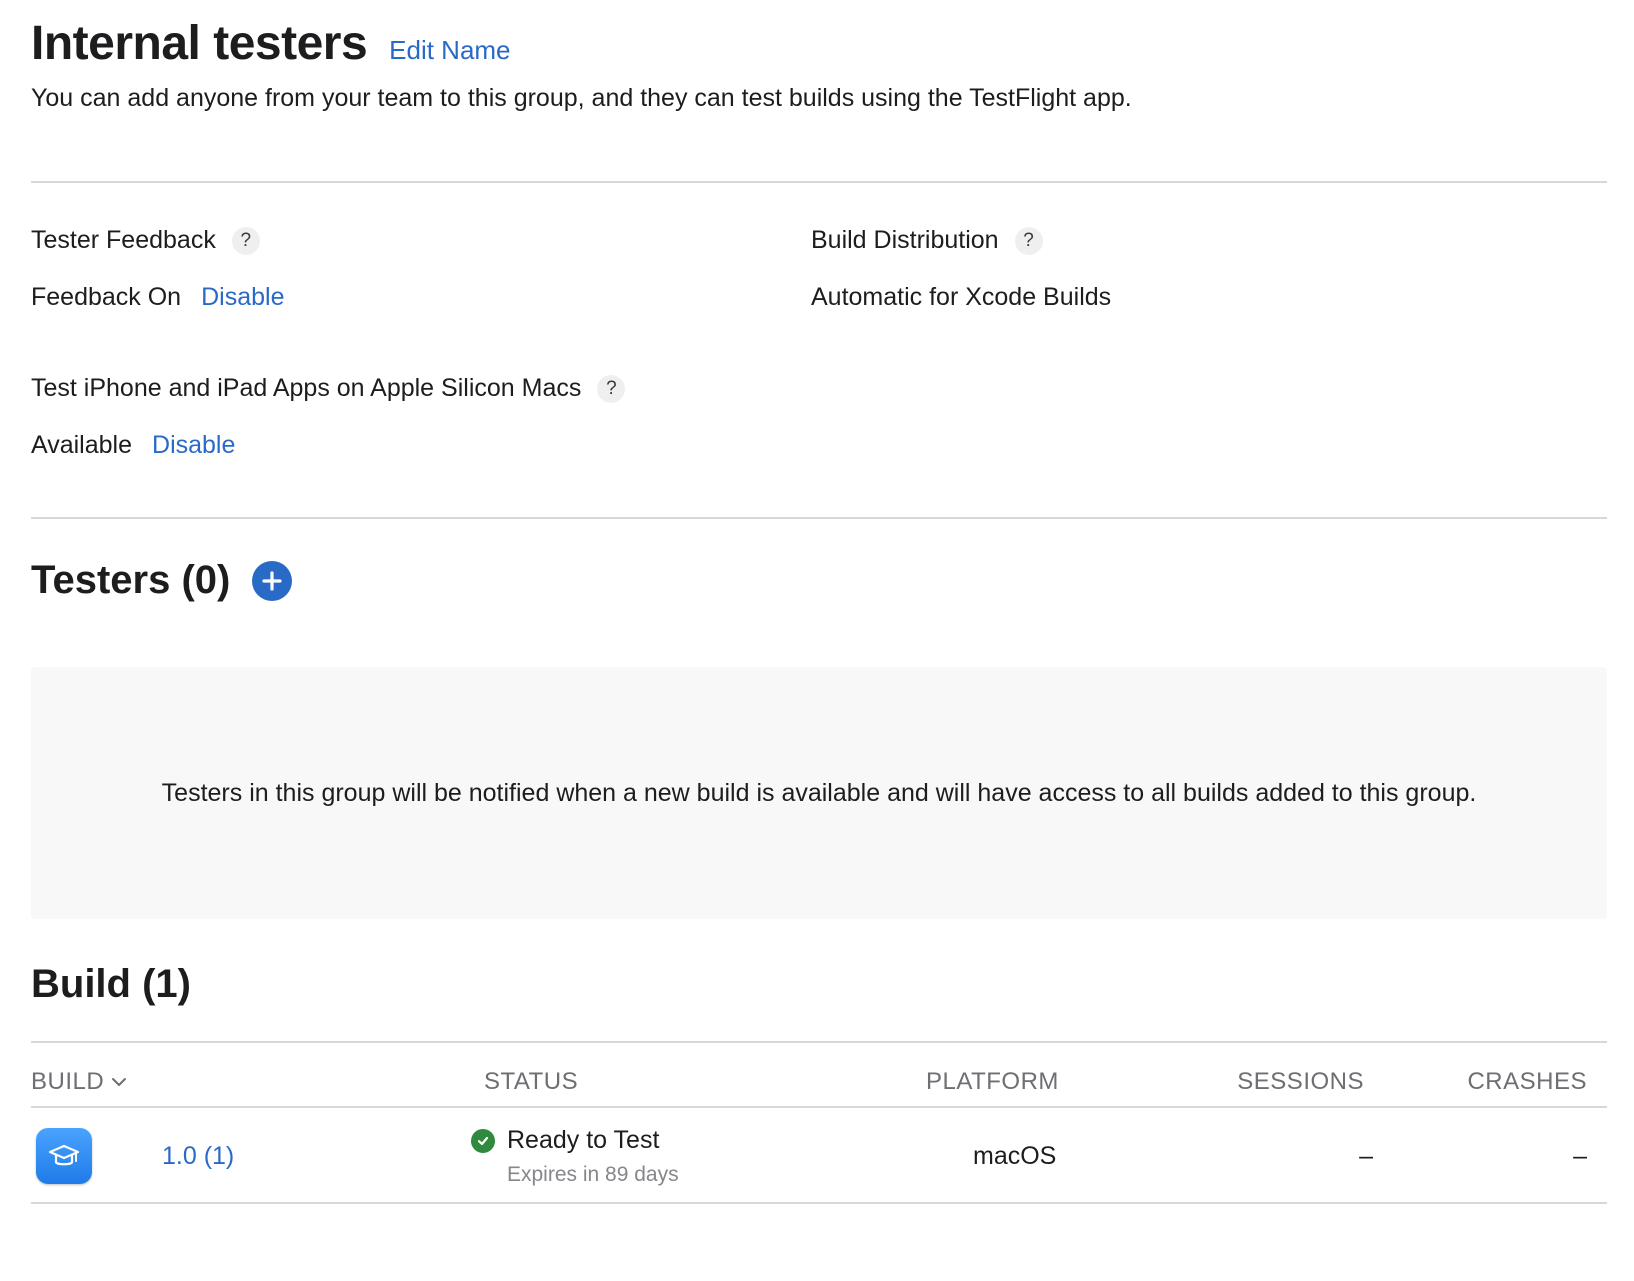  Describe the element at coordinates (79, 1082) in the screenshot. I see `column-header-build: BUILD` at that location.